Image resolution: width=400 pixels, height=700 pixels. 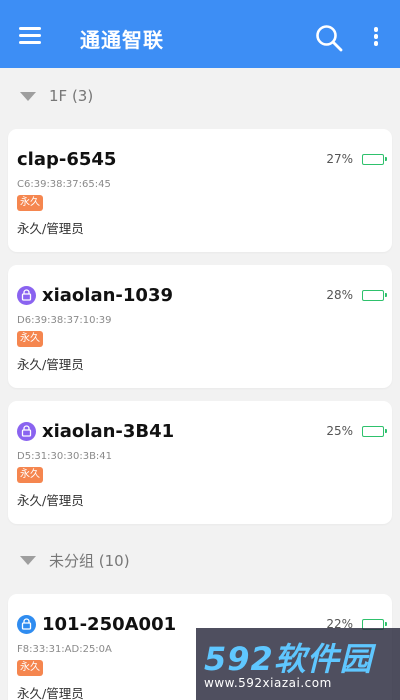 What do you see at coordinates (356, 431) in the screenshot?
I see `battery-status: 25%` at bounding box center [356, 431].